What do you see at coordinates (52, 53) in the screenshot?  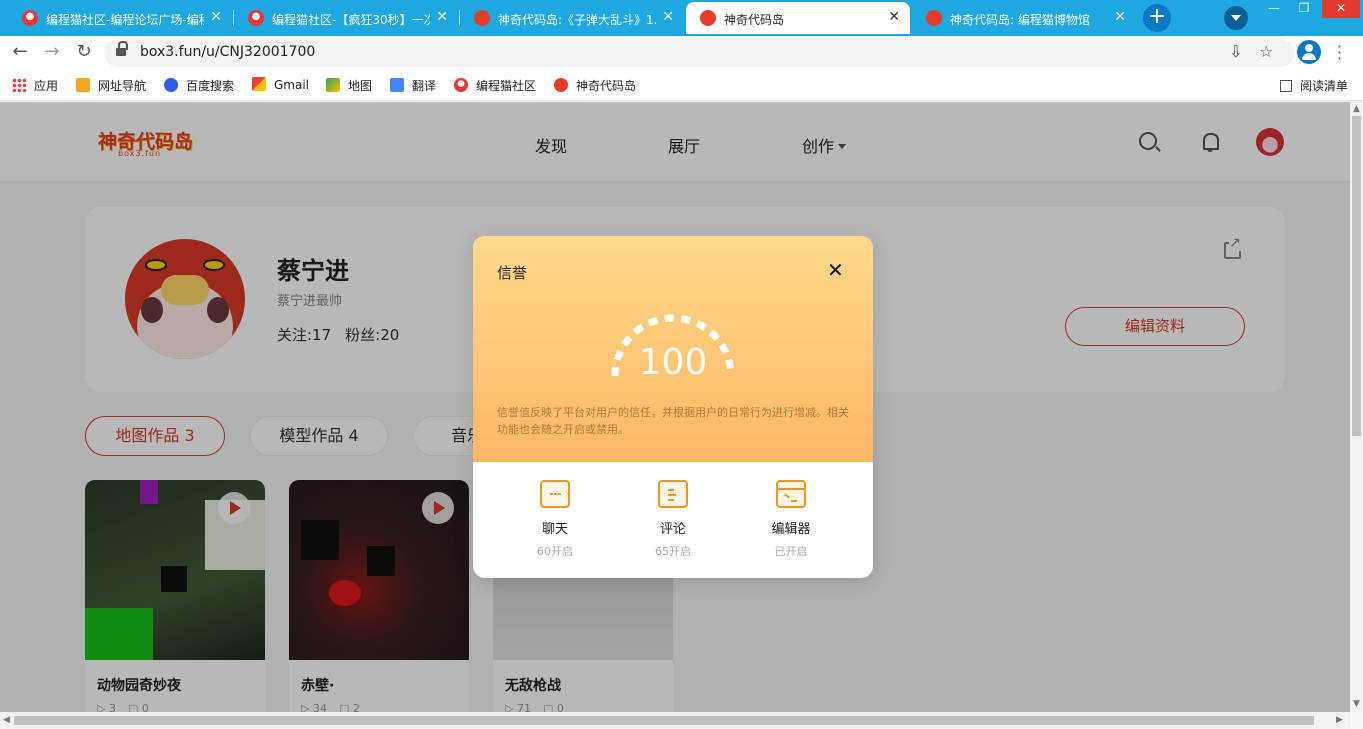 I see `forward-arrow-icon: →` at bounding box center [52, 53].